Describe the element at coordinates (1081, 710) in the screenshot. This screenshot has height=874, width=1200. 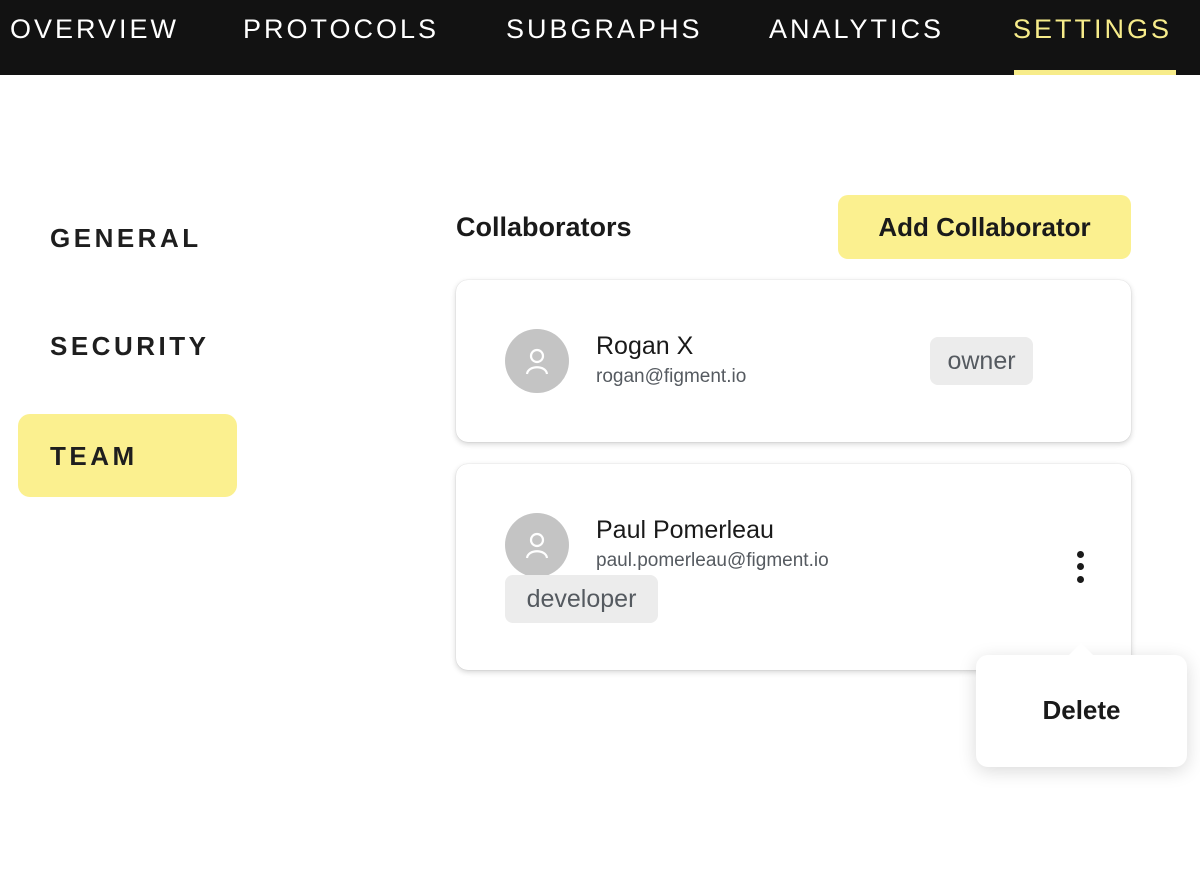
I see `delete-menu-item: Delete` at that location.